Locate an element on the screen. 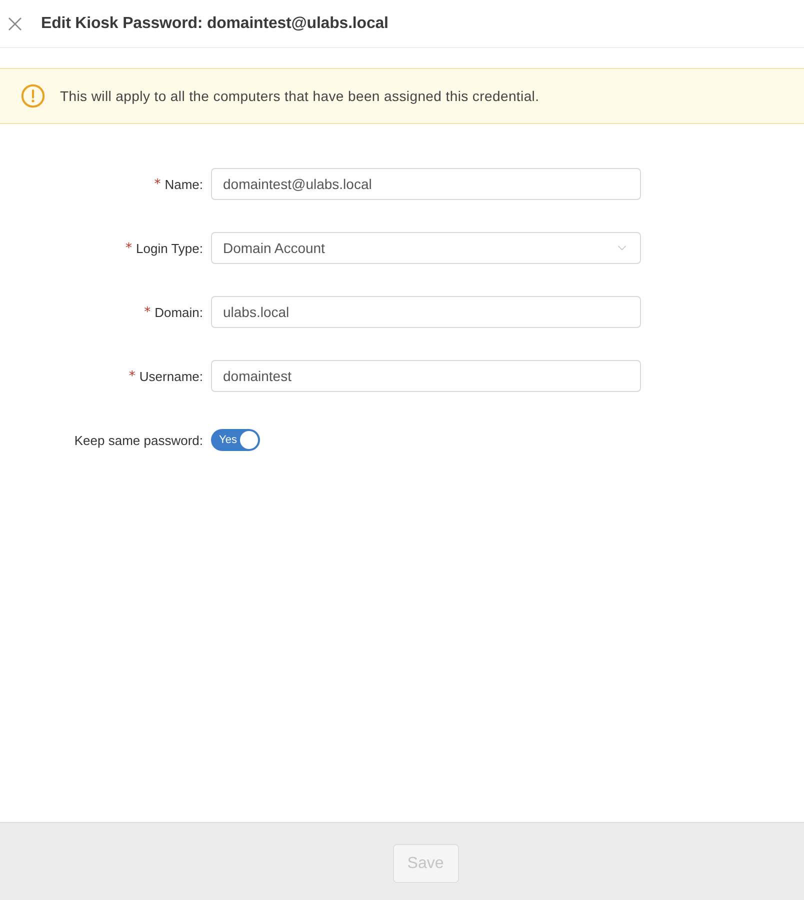 The image size is (804, 900). toggle-switch: Yes is located at coordinates (235, 440).